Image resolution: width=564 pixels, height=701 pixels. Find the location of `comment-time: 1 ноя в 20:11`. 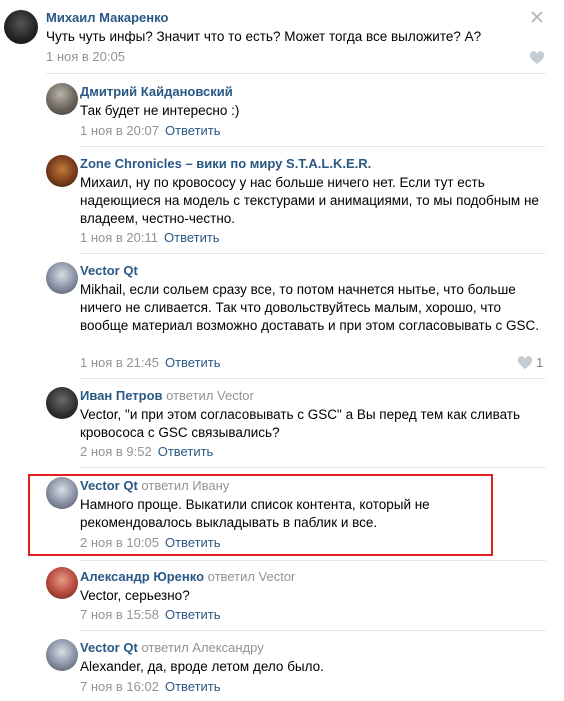

comment-time: 1 ноя в 20:11 is located at coordinates (119, 237).